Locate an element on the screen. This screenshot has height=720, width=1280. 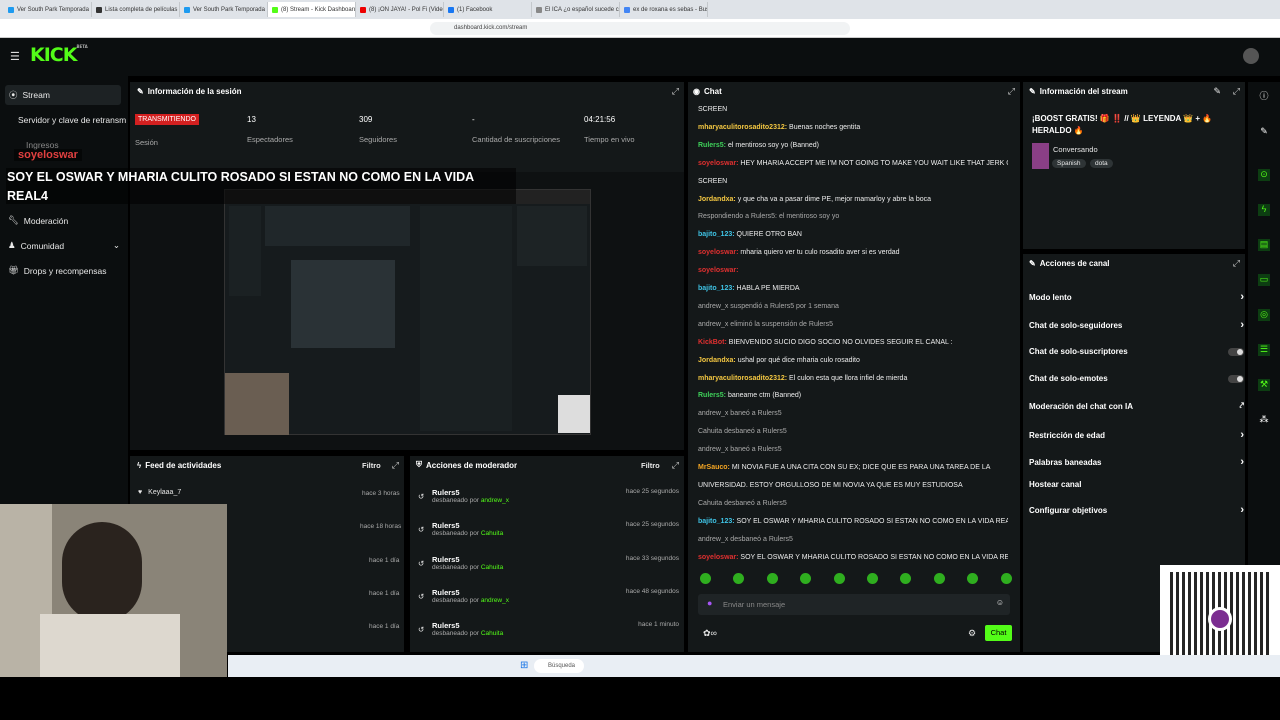
emoji-icon: ● is located at coordinates (709, 603).